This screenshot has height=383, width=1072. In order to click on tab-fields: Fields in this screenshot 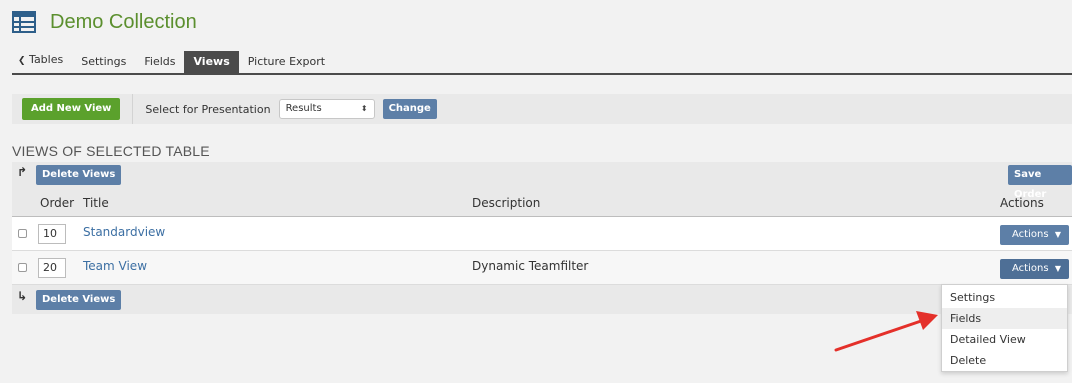, I will do `click(159, 63)`.